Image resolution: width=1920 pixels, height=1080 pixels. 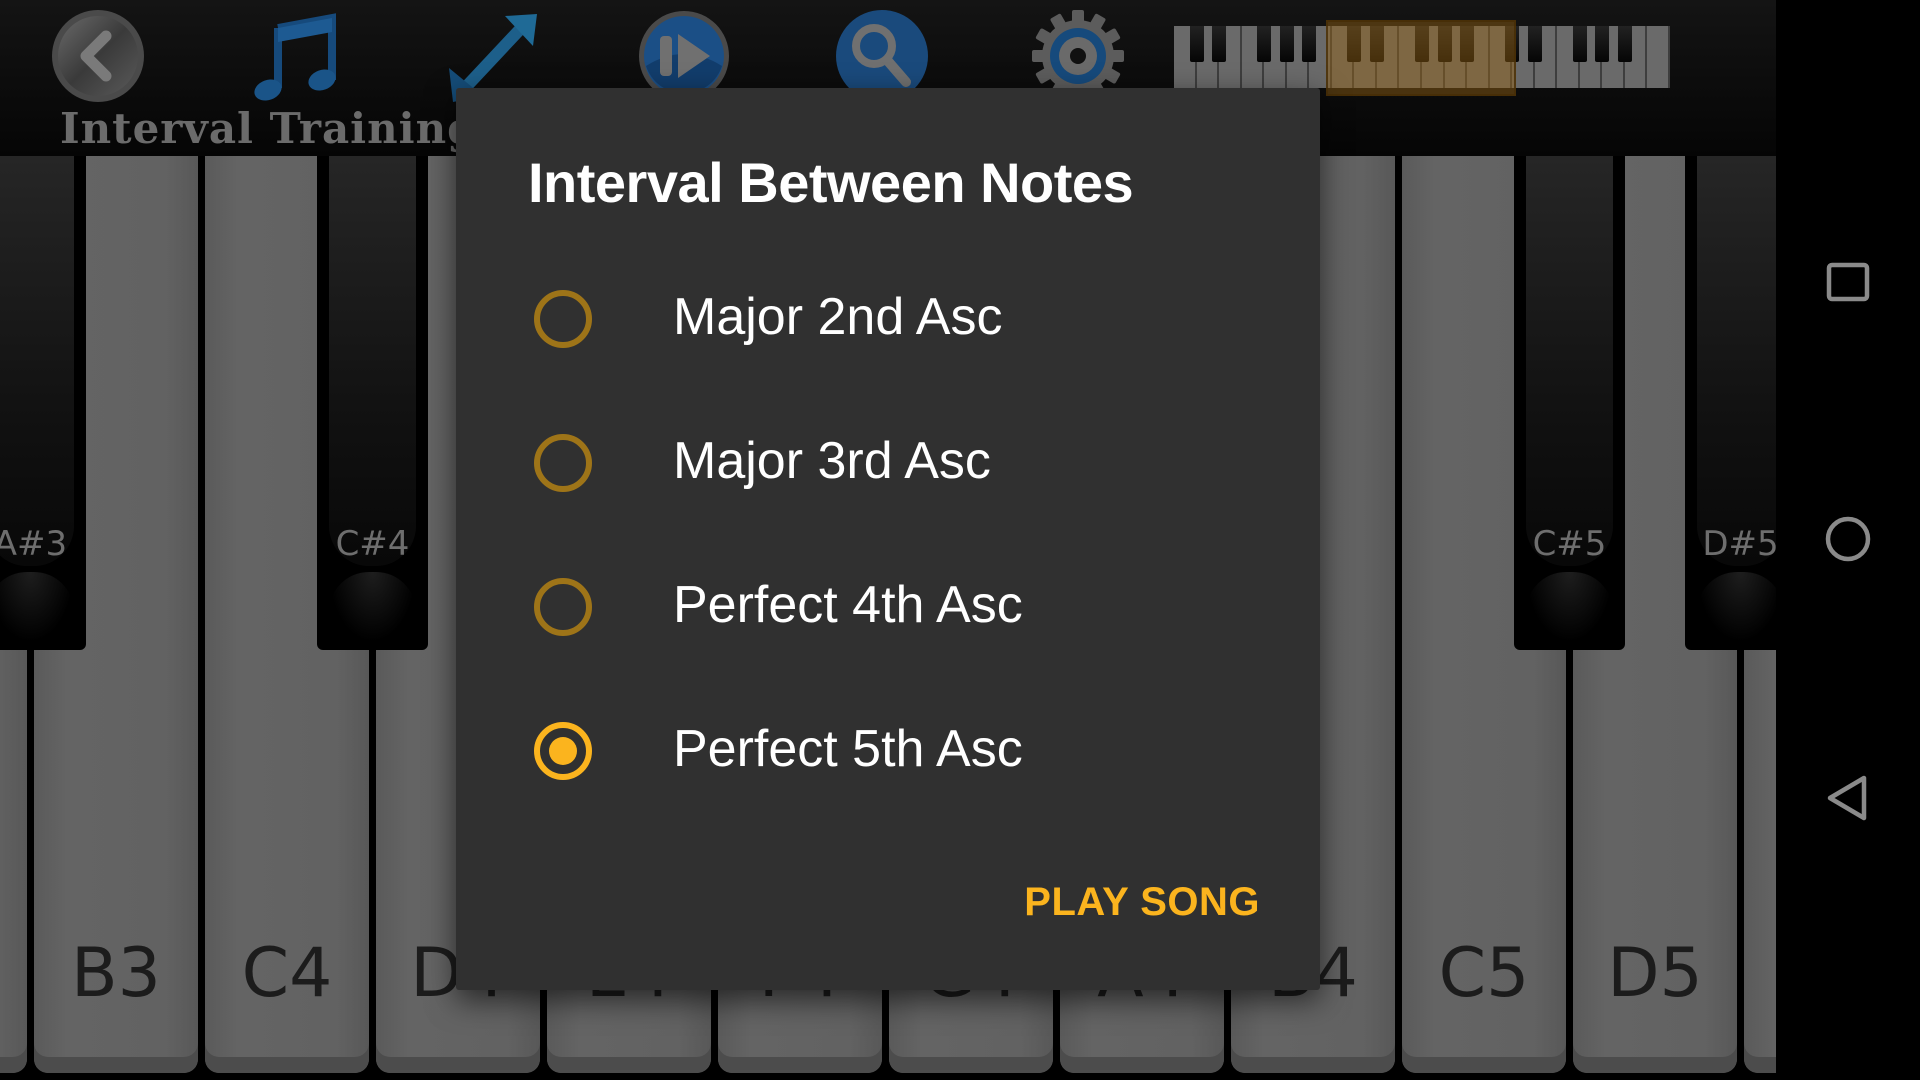 I want to click on key-label: C5, so click(x=1484, y=973).